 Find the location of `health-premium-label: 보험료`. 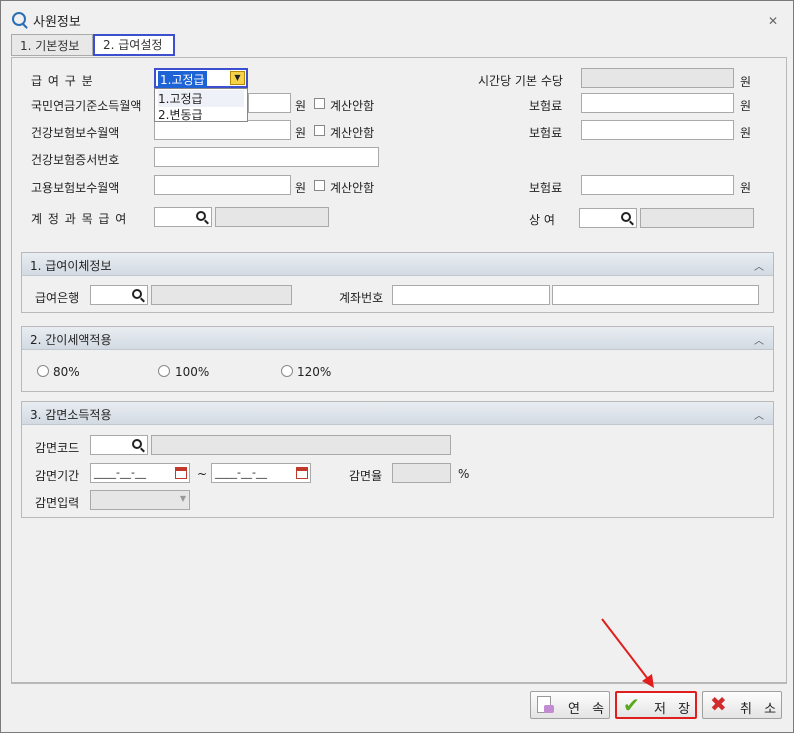

health-premium-label: 보험료 is located at coordinates (546, 133).